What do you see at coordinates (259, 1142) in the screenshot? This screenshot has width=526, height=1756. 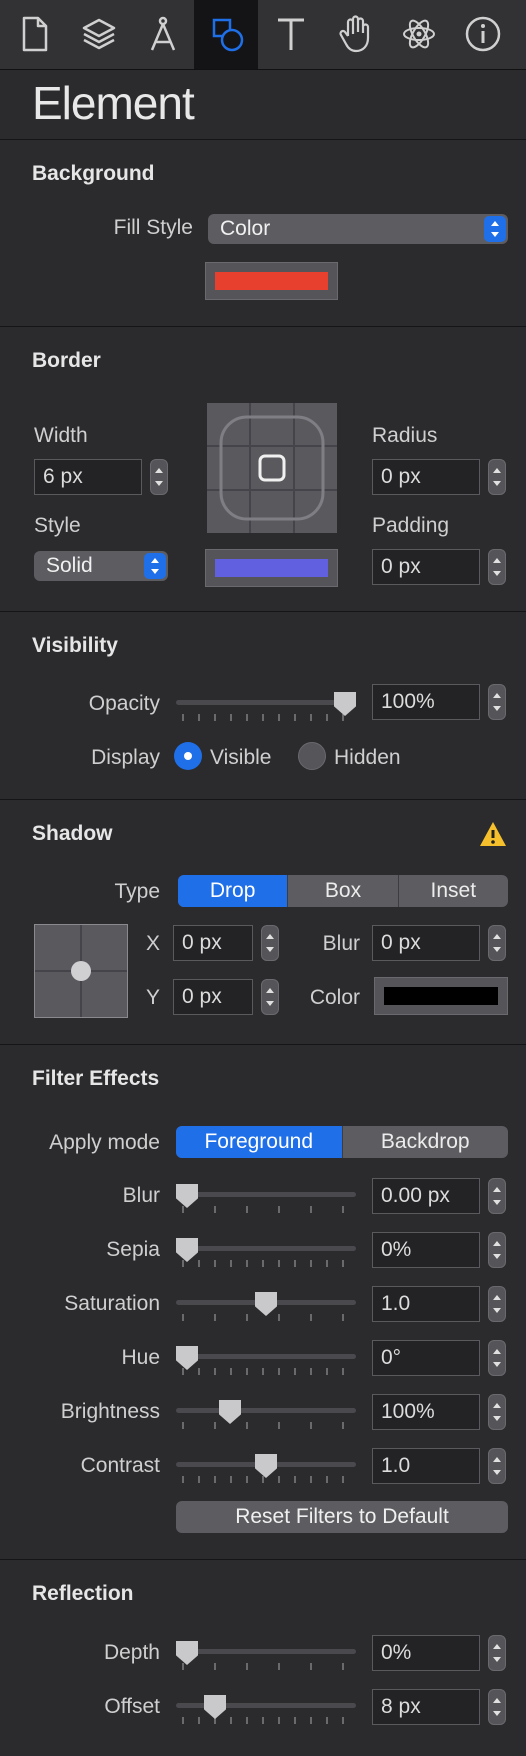 I see `segment-foreground: Foreground` at bounding box center [259, 1142].